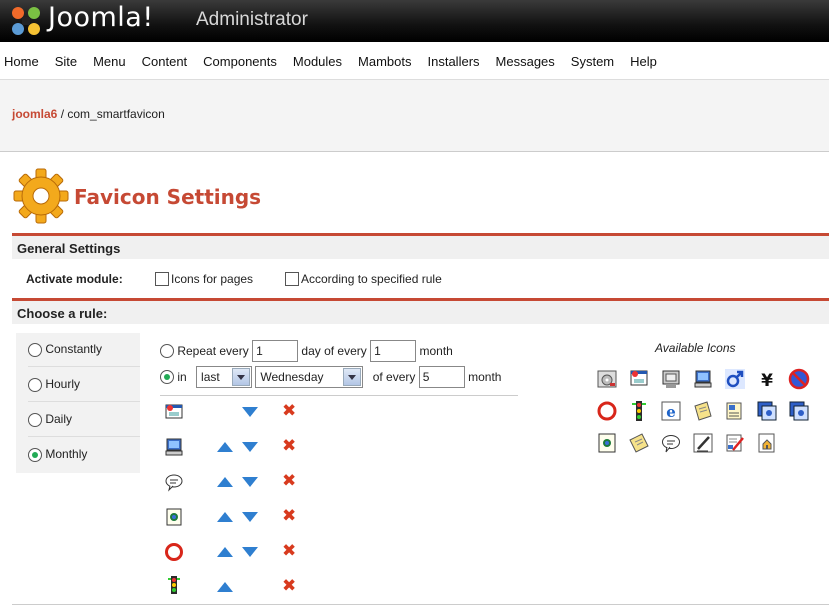 Image resolution: width=829 pixels, height=613 pixels. Describe the element at coordinates (420, 246) in the screenshot. I see `general-settings-heading: General Settings` at that location.